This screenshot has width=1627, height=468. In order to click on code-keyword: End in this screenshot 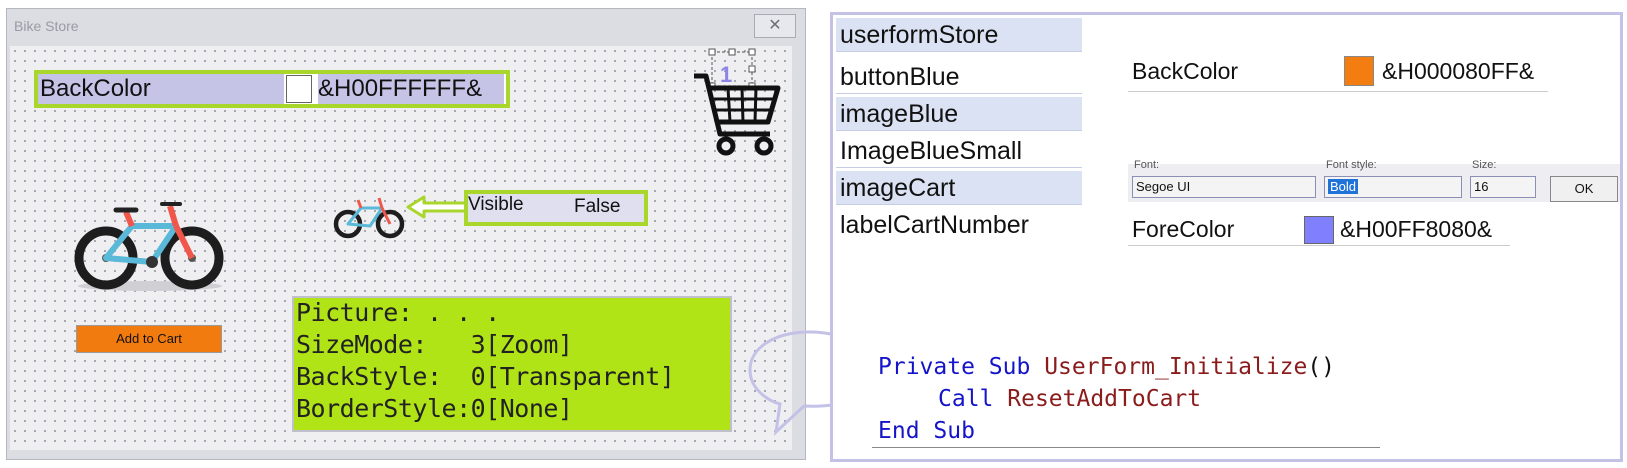, I will do `click(899, 431)`.